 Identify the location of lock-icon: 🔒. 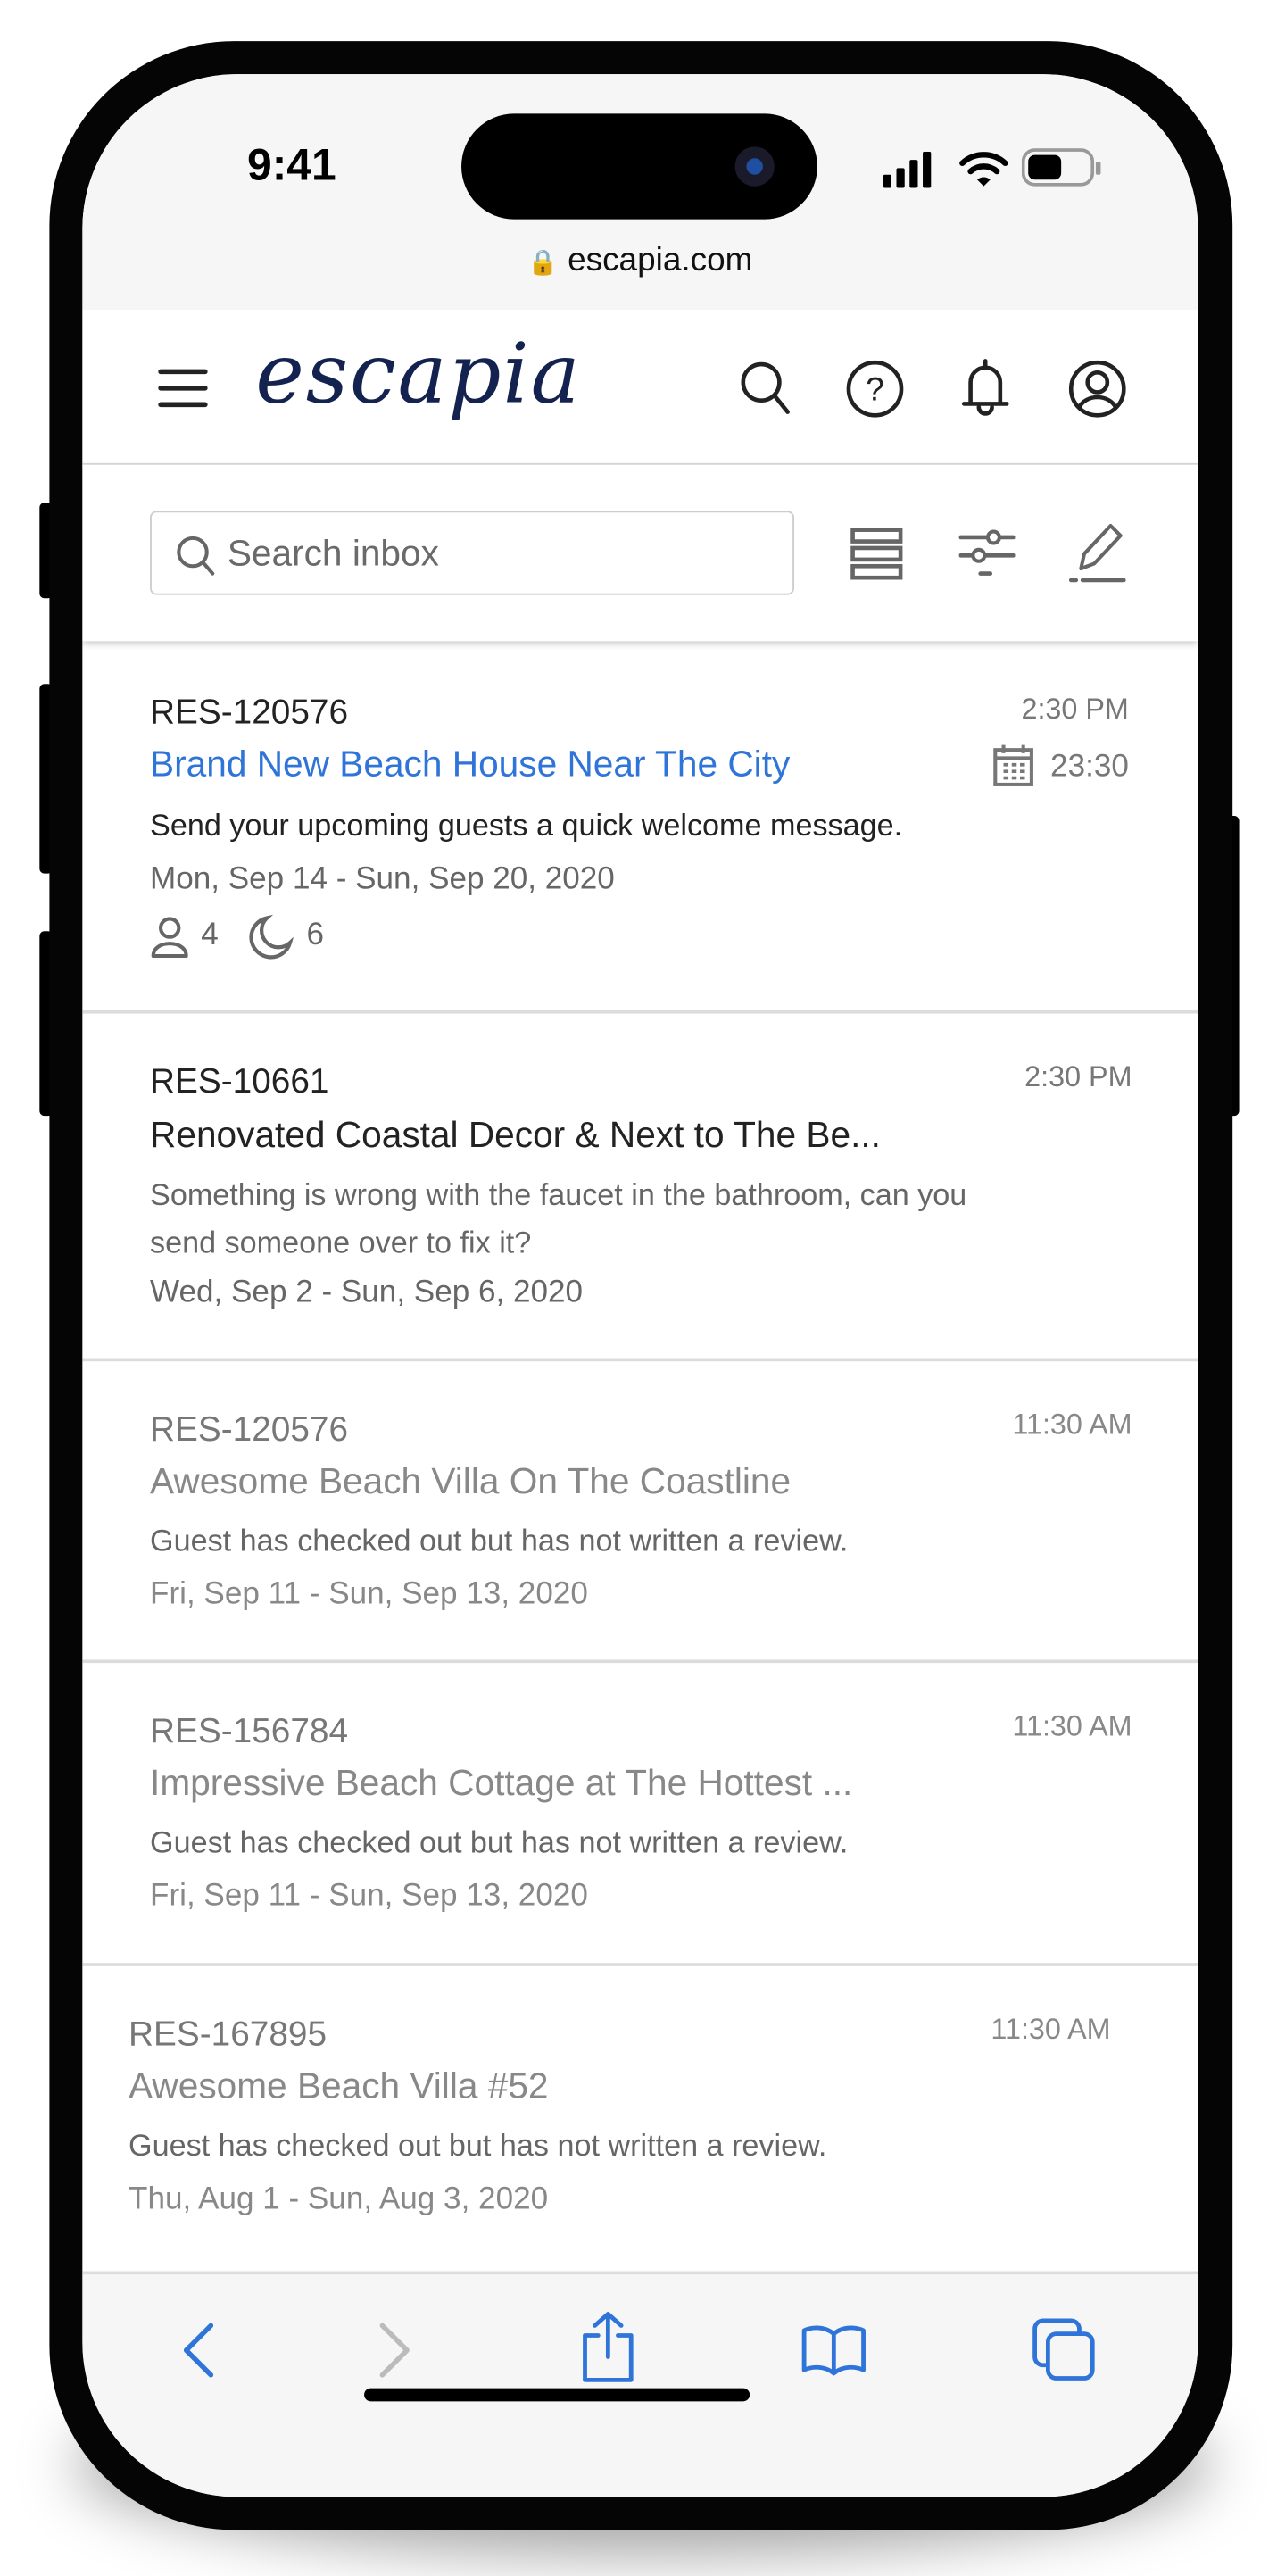
(543, 263).